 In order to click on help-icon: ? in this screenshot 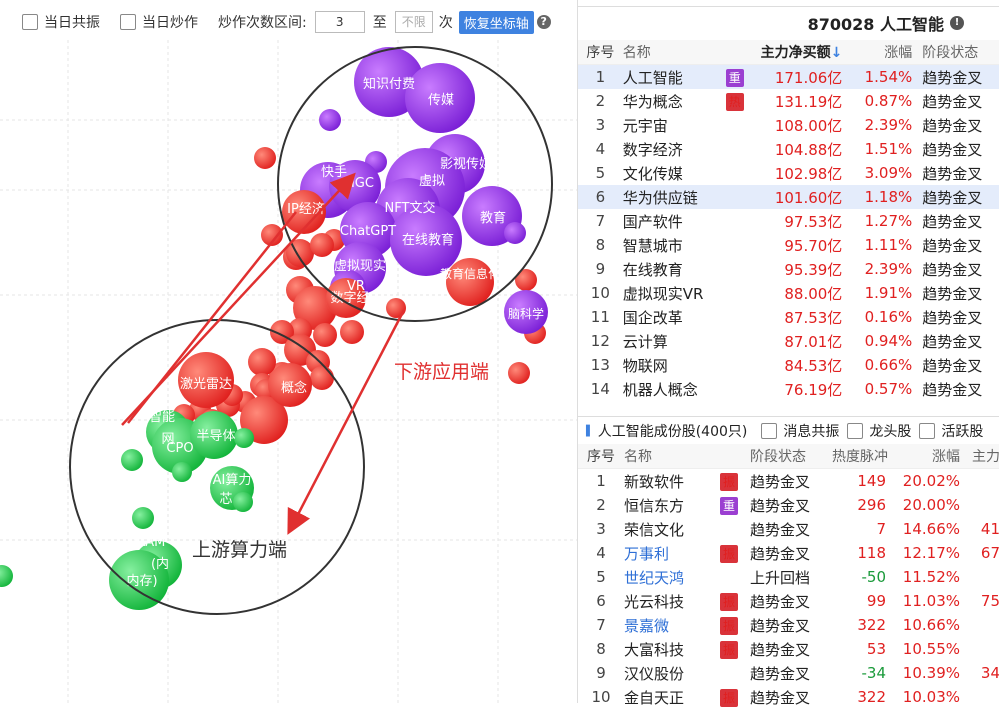, I will do `click(543, 22)`.